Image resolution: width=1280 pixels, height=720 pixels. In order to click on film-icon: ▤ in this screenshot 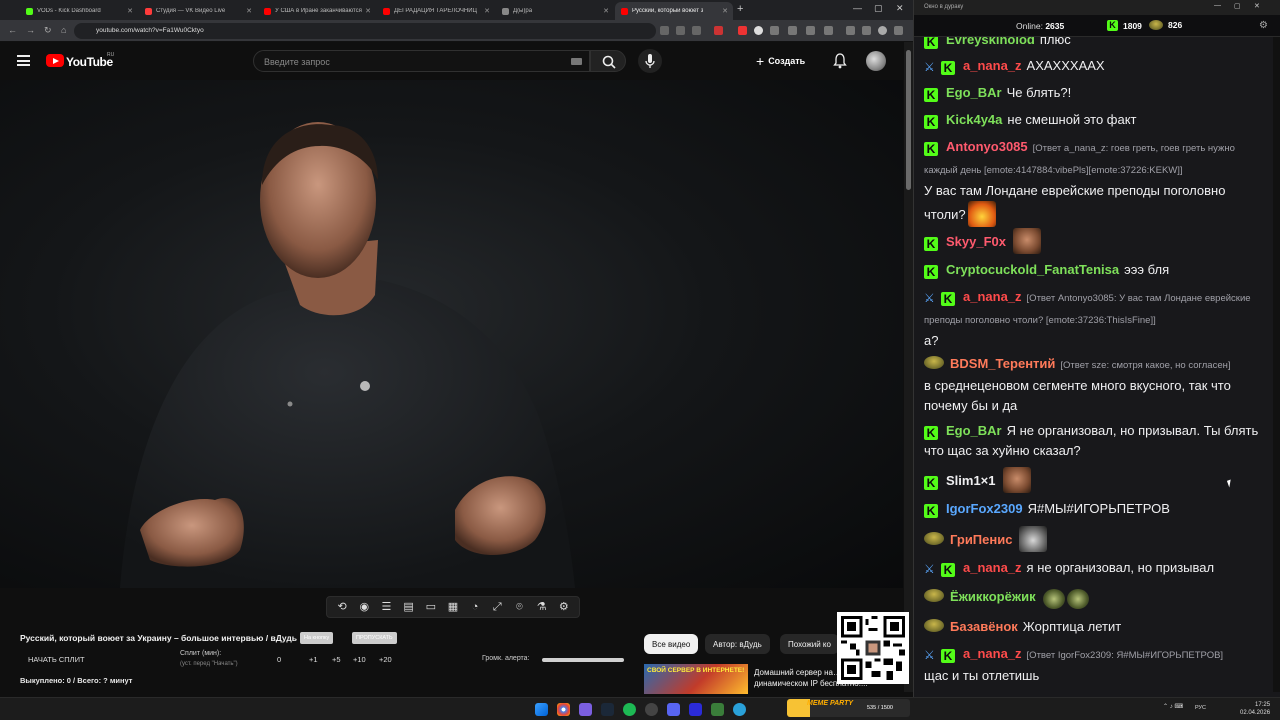, I will do `click(409, 607)`.